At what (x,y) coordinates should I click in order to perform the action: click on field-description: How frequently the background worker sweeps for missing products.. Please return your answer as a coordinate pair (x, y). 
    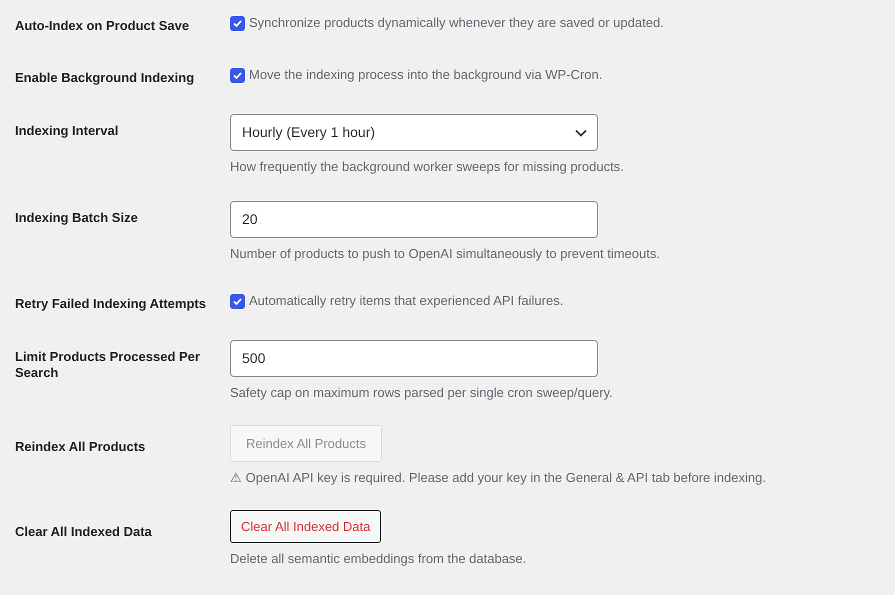
    Looking at the image, I should click on (427, 167).